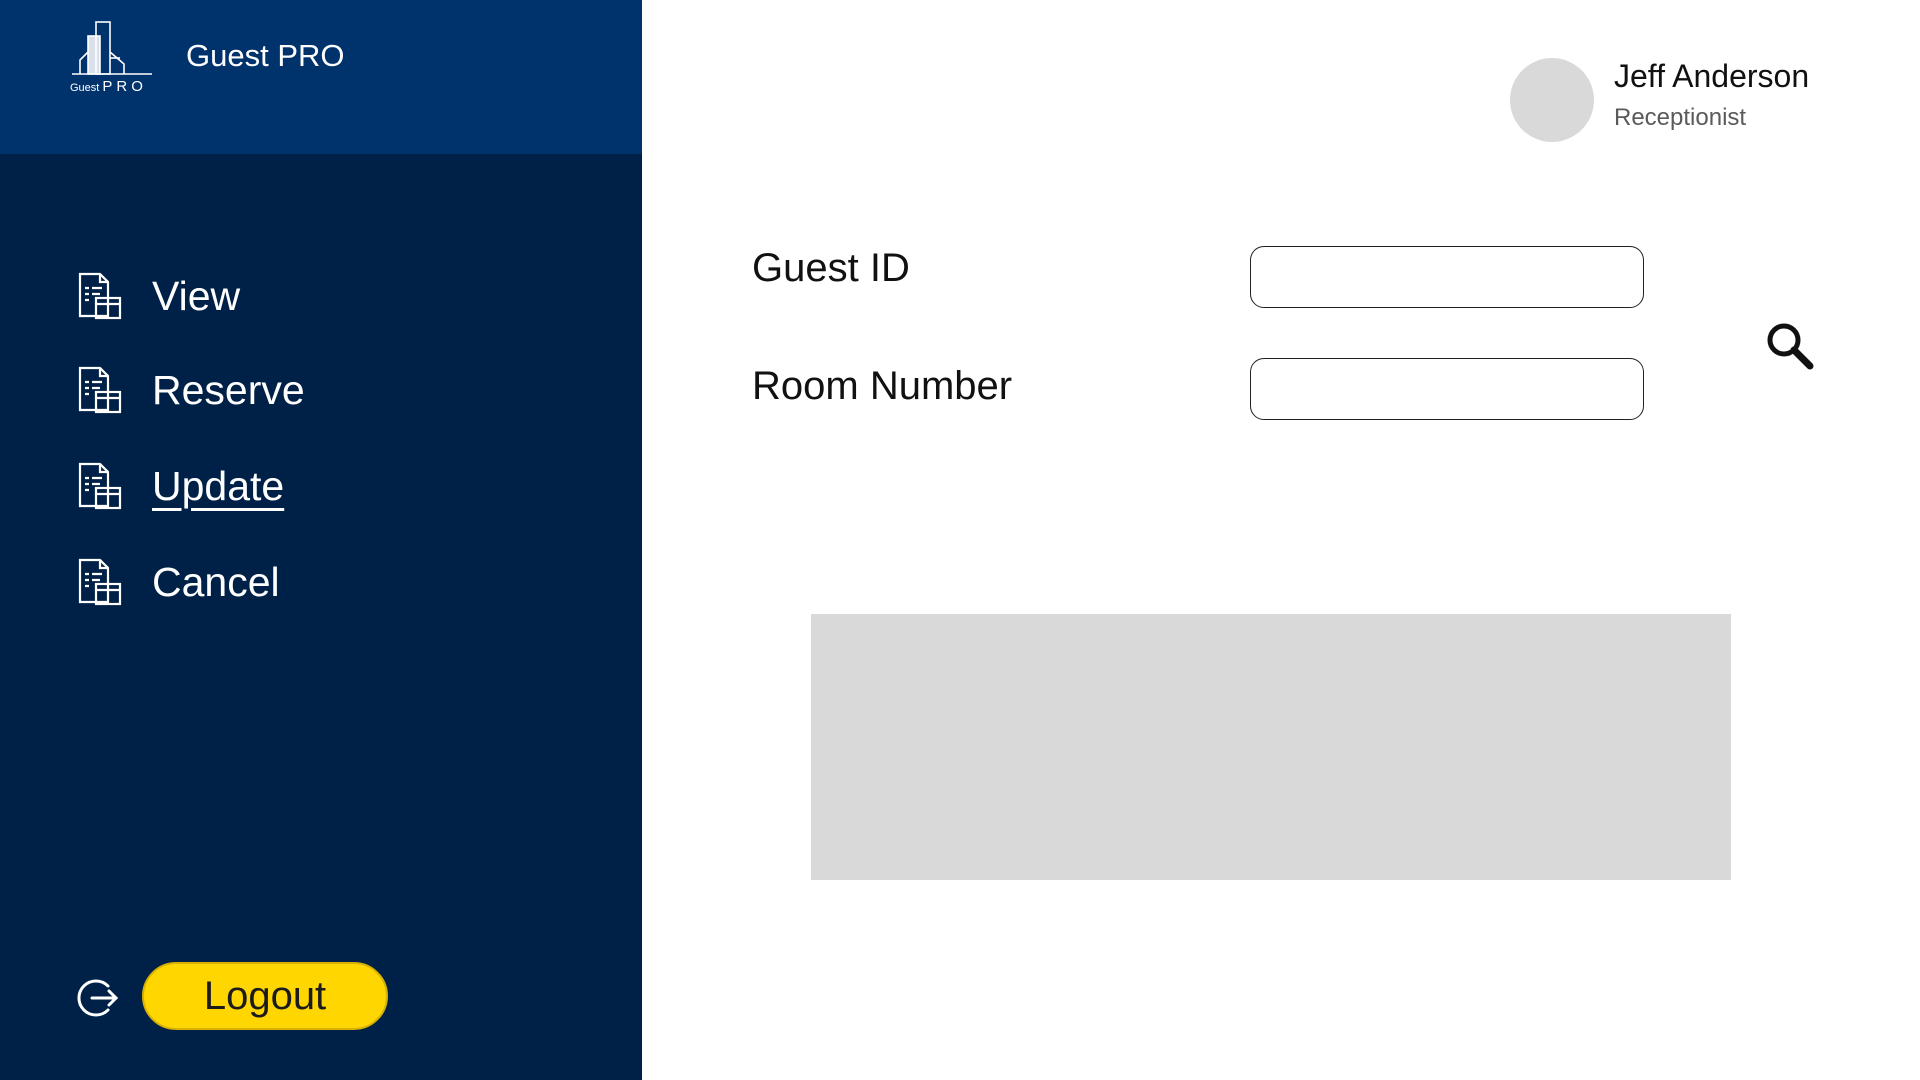  What do you see at coordinates (265, 996) in the screenshot?
I see `logout-button: Logout` at bounding box center [265, 996].